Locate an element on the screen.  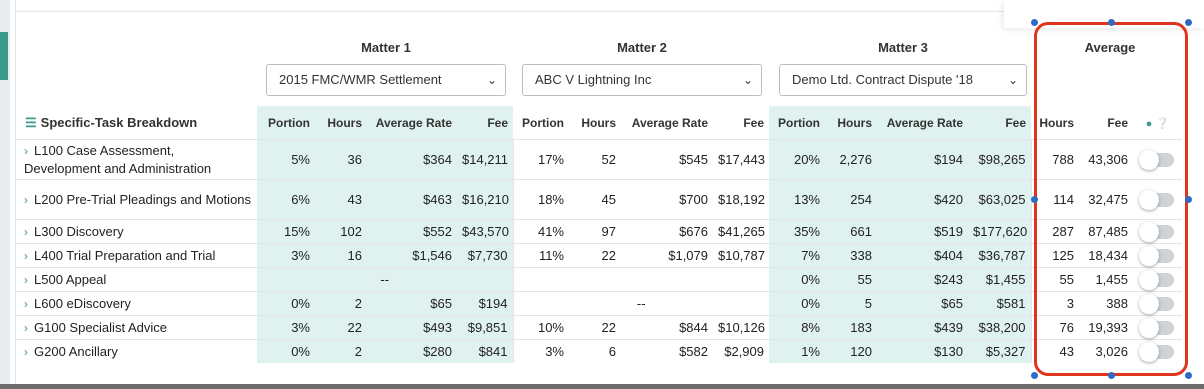
m3-hours-cell: 338 is located at coordinates (851, 255).